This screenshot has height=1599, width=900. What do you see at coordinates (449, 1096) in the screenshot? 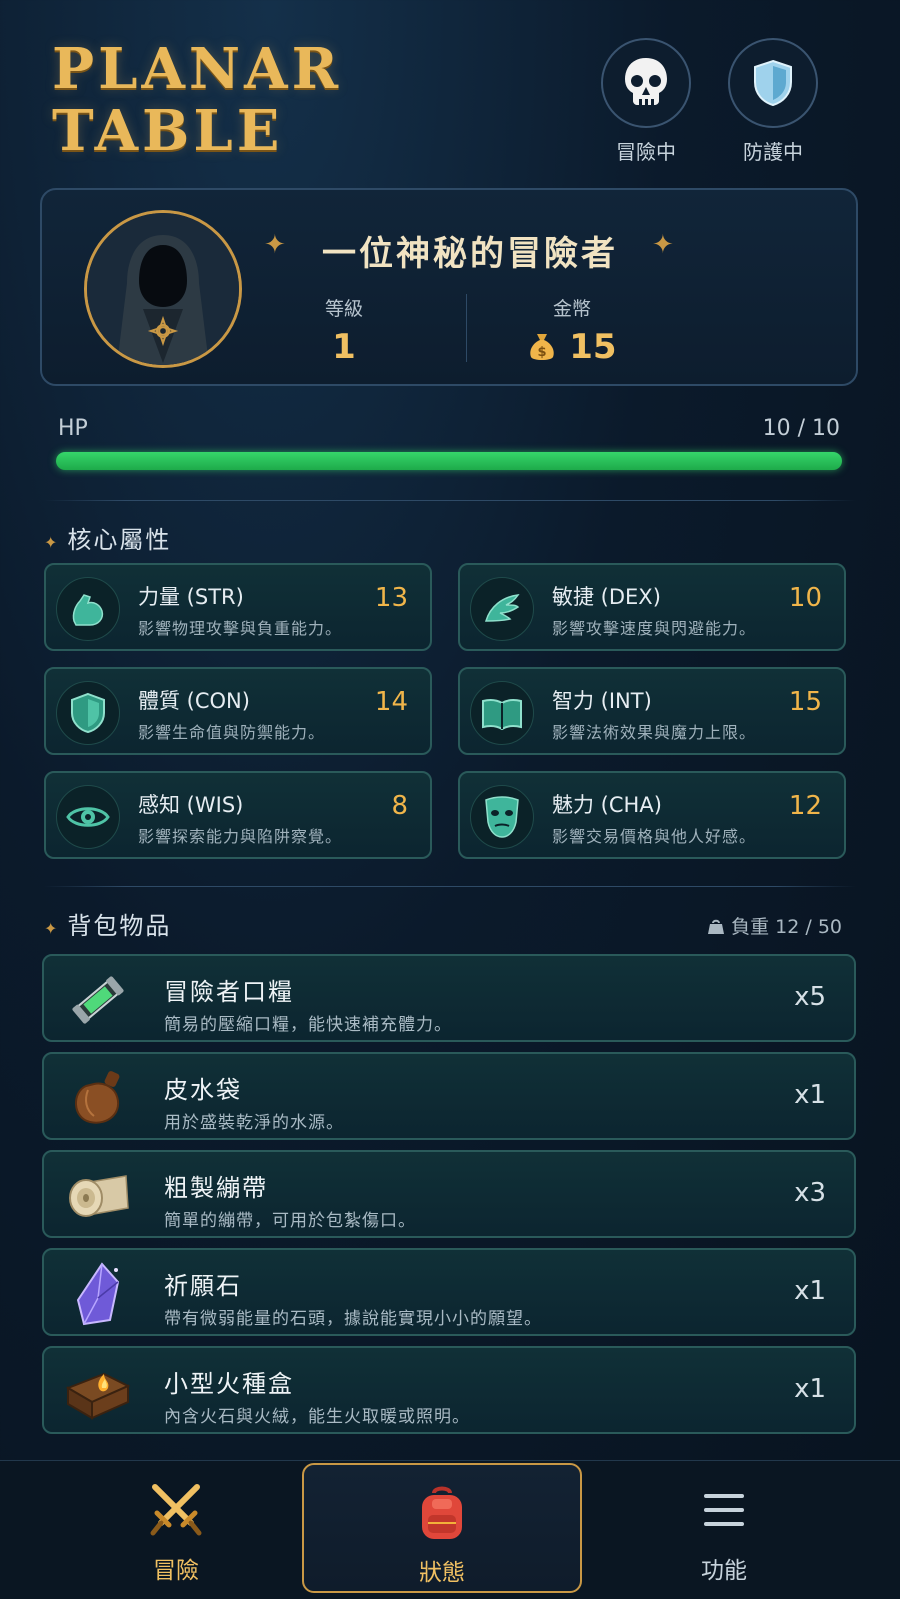
I see `inventory-item-waterskin: 皮水袋 用於盛裝乾淨的水源。 x1` at bounding box center [449, 1096].